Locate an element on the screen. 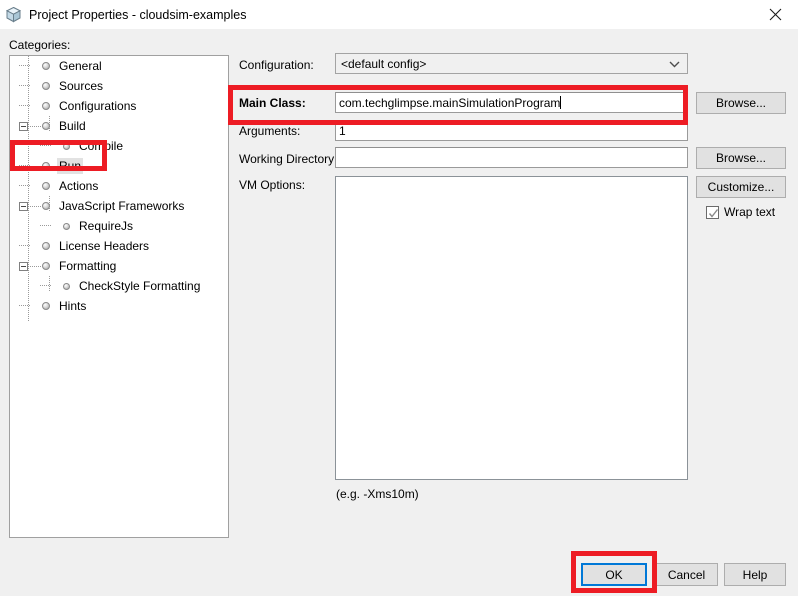 The height and width of the screenshot is (596, 798). working-directory-label: Working Directory: is located at coordinates (288, 159).